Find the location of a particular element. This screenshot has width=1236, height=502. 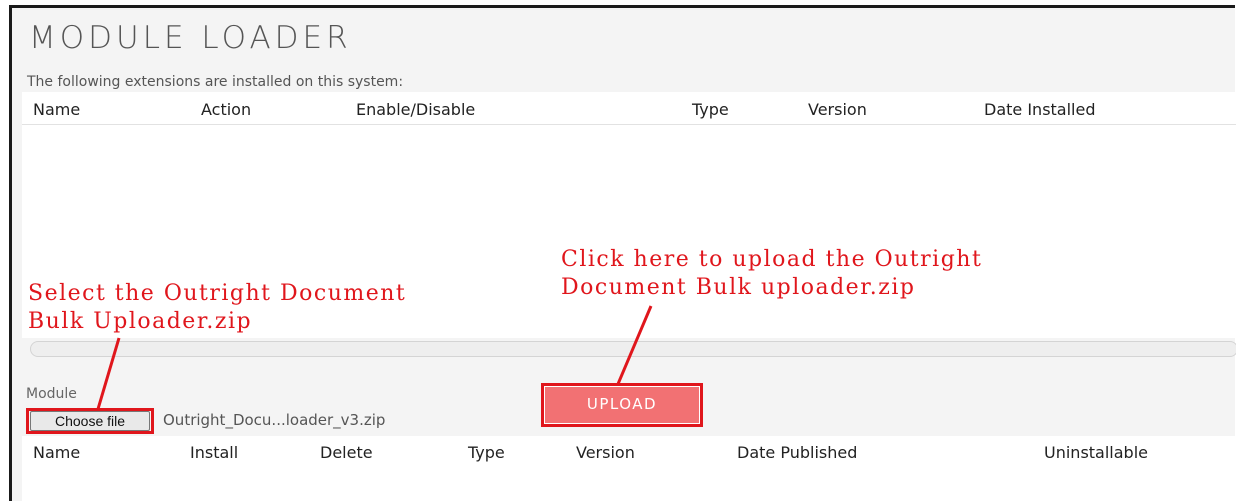

annotation-arrows is located at coordinates (374, 357).